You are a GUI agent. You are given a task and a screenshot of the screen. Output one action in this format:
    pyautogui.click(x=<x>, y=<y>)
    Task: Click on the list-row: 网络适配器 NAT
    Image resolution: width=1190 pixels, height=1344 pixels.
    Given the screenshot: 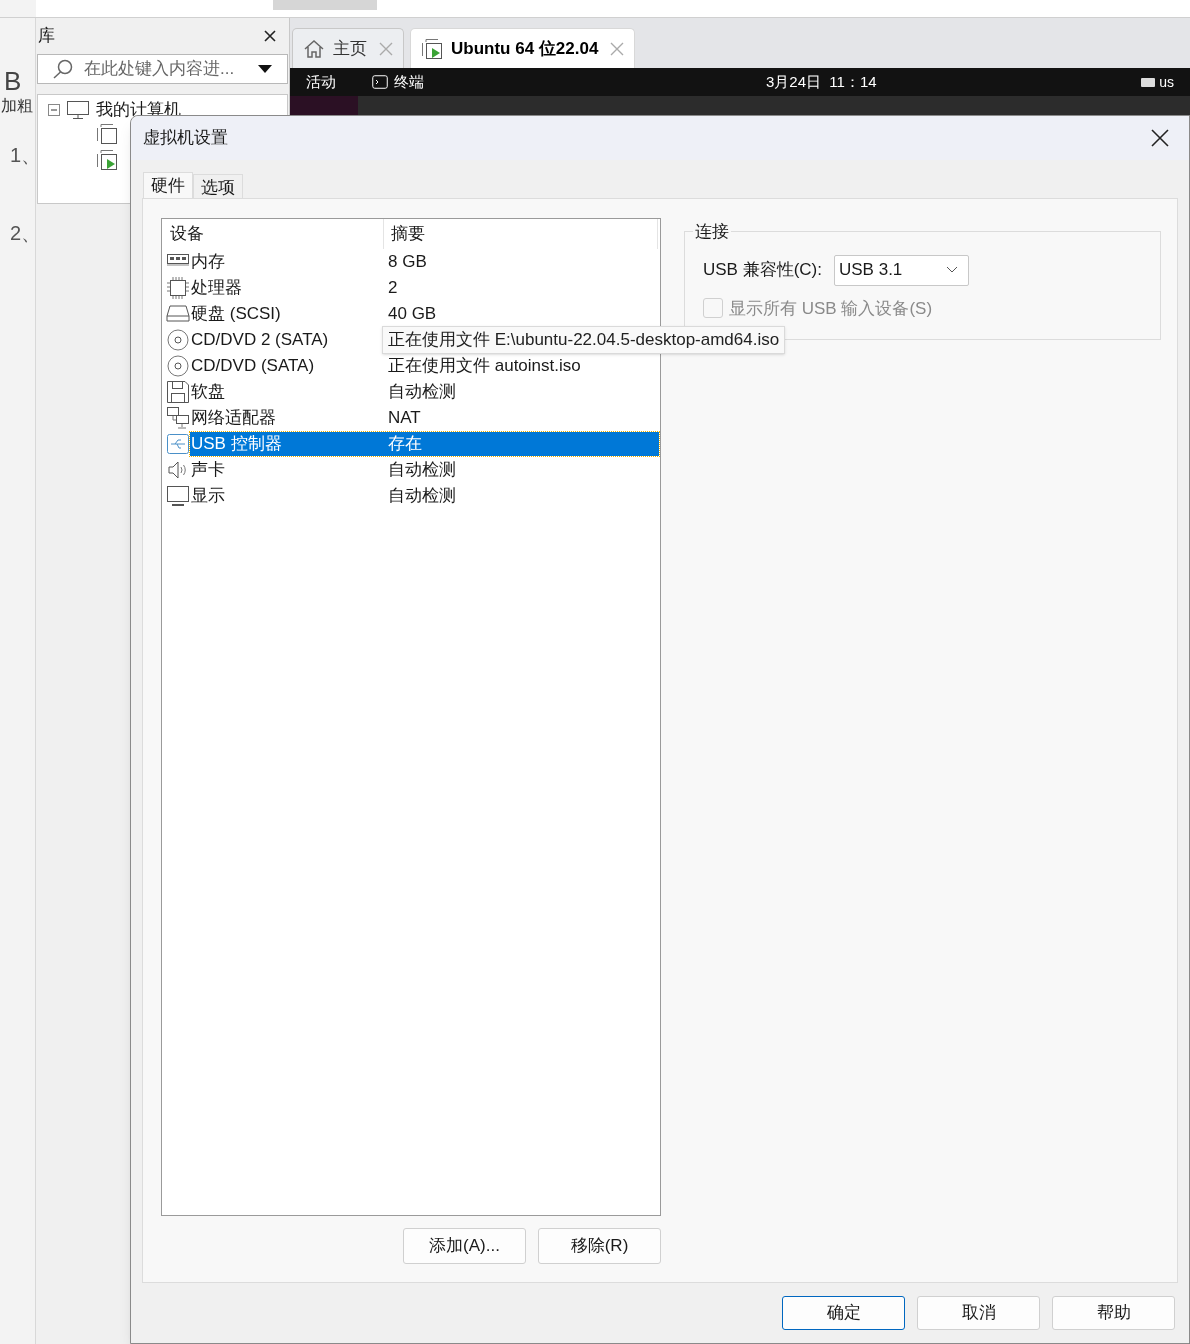 What is the action you would take?
    pyautogui.click(x=424, y=418)
    